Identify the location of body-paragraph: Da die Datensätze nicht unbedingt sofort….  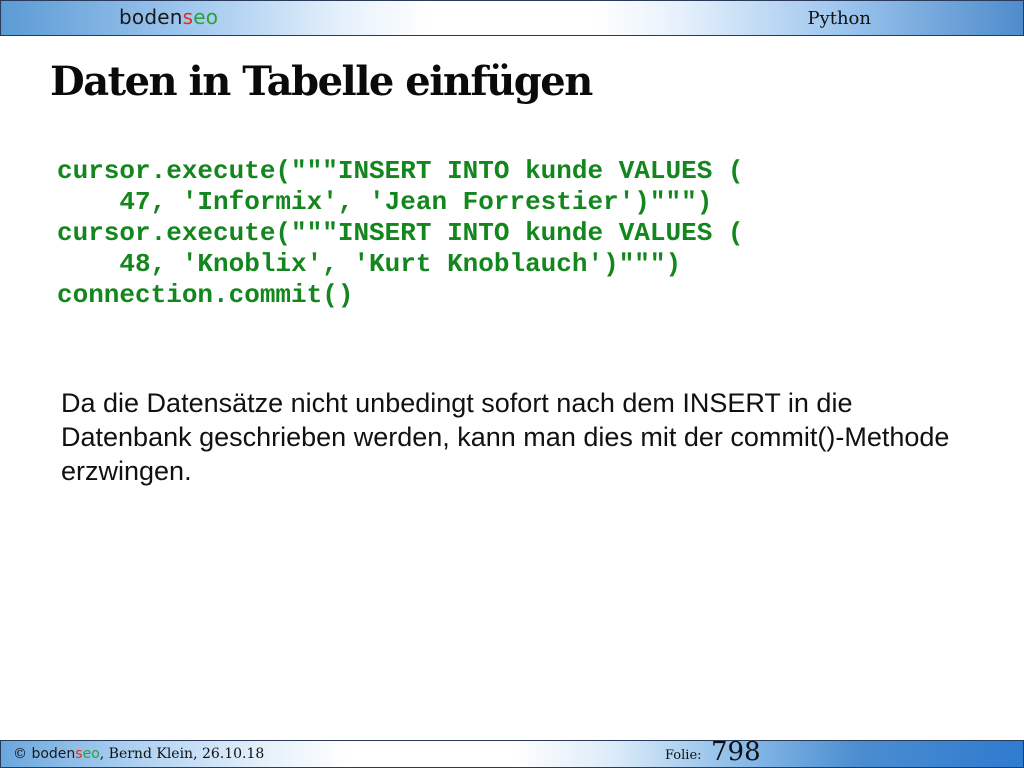
(505, 437).